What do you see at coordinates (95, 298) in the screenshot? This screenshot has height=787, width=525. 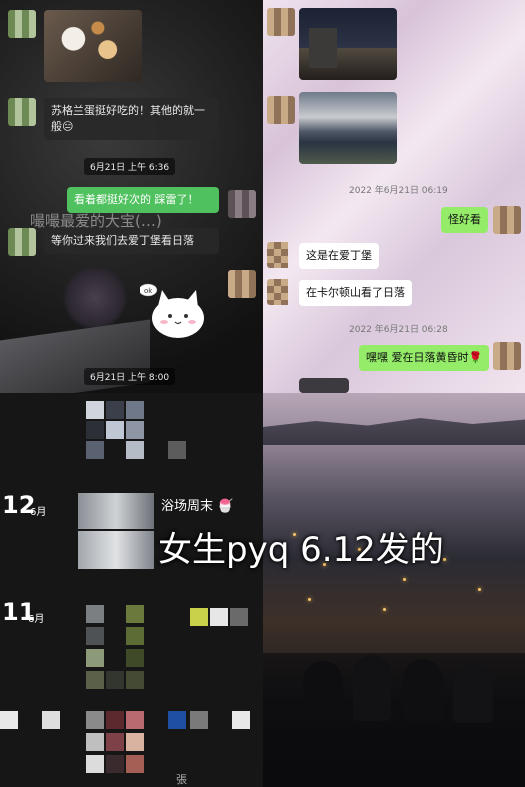 I see `mosaic-blur` at bounding box center [95, 298].